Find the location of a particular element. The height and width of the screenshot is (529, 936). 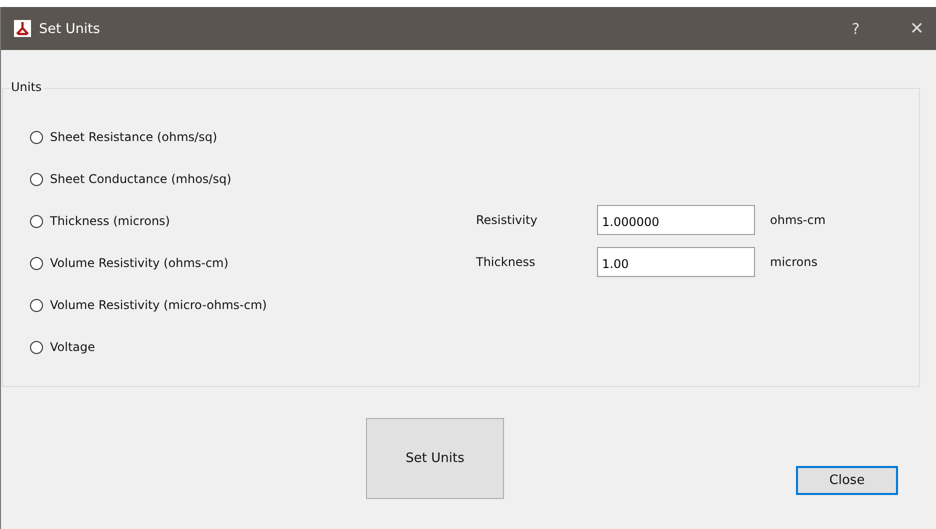

set-units-button: Set Units is located at coordinates (435, 458).